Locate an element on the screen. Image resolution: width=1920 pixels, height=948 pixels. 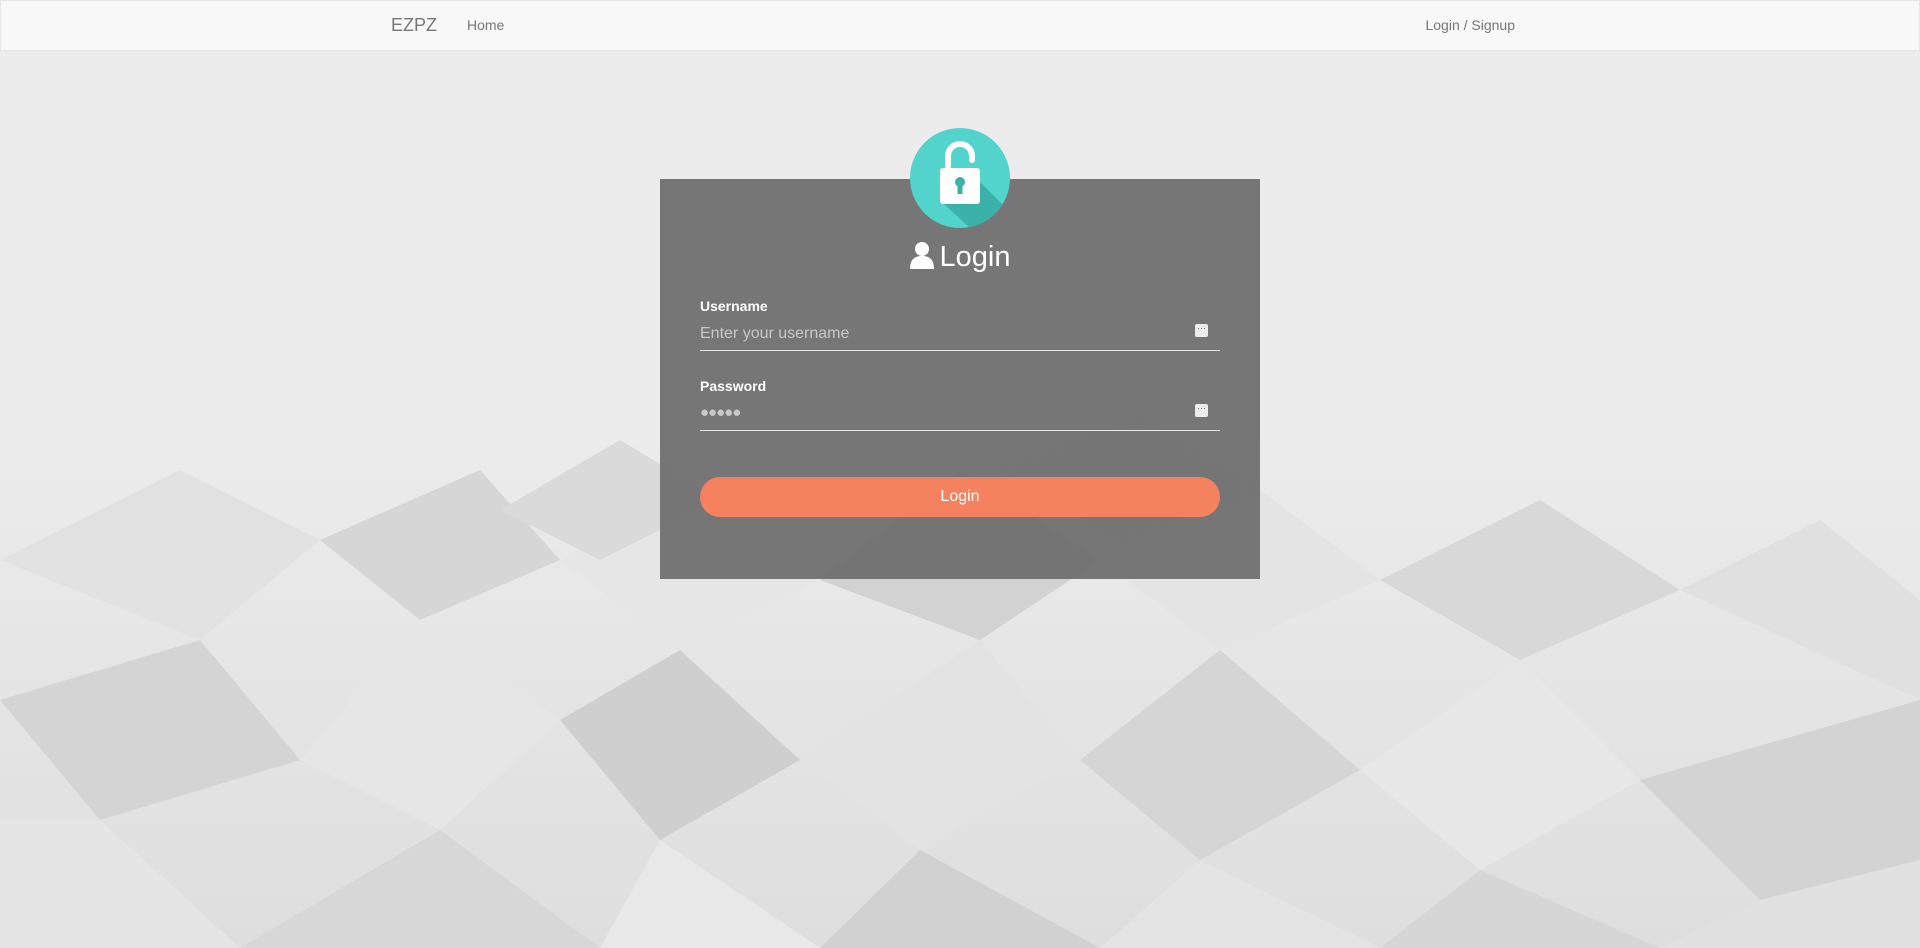
password-field-wrapper: ●●●●● ··· is located at coordinates (960, 415).